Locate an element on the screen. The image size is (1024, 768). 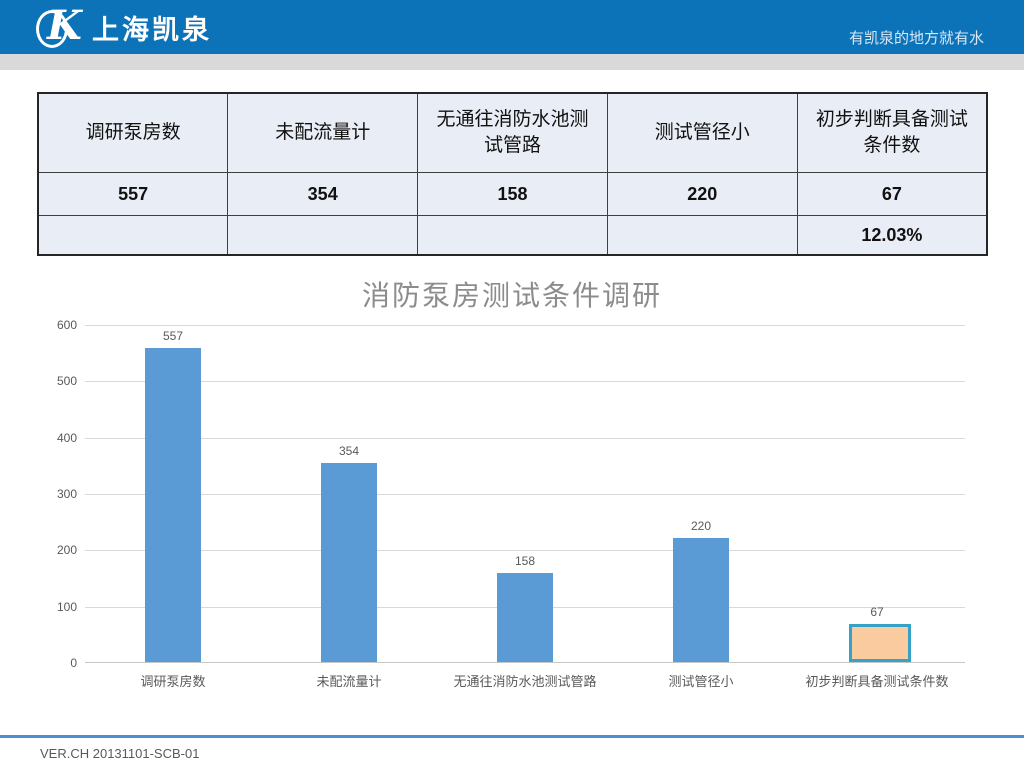
table-cell: 557 is located at coordinates (133, 194).